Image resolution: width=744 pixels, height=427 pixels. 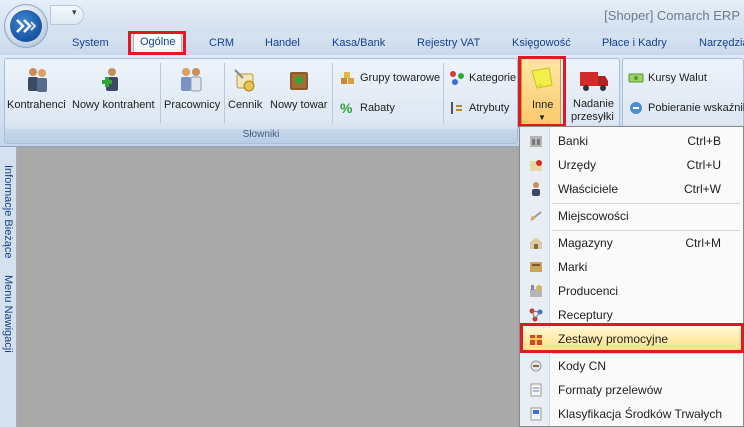 What do you see at coordinates (536, 414) in the screenshot?
I see `fixed-assets-icon` at bounding box center [536, 414].